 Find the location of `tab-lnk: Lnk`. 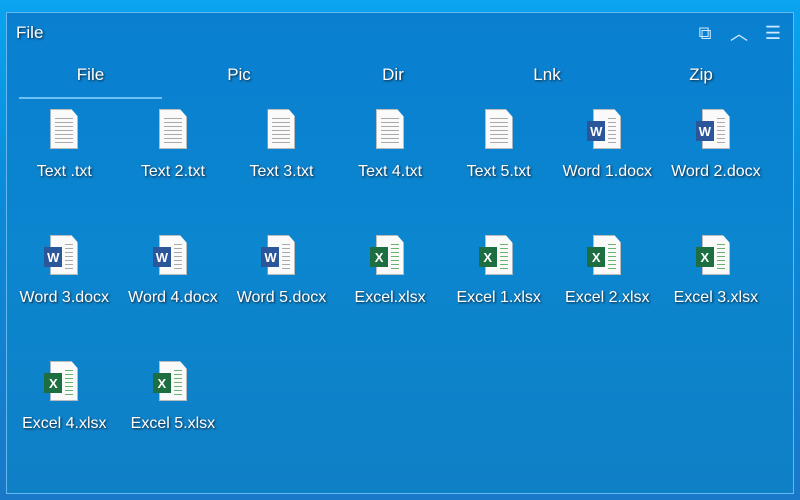

tab-lnk: Lnk is located at coordinates (547, 82).